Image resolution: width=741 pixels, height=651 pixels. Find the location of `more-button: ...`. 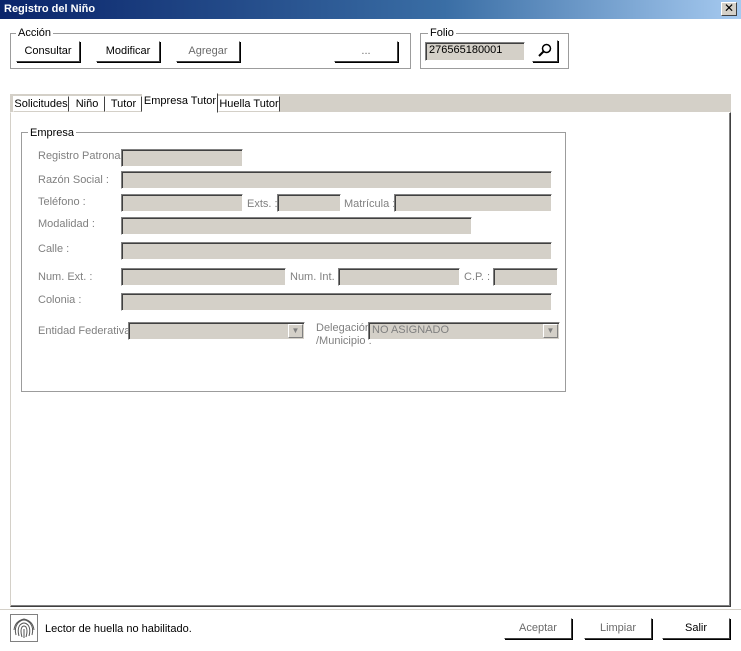

more-button: ... is located at coordinates (366, 51).